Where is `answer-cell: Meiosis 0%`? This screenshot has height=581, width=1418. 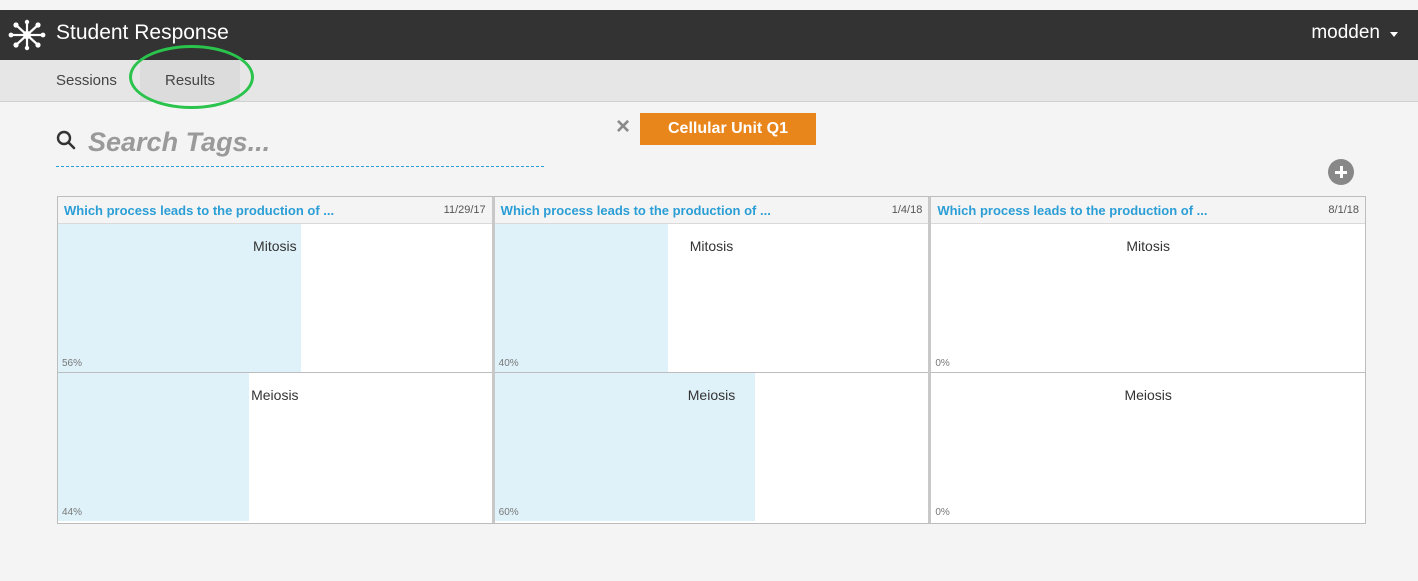
answer-cell: Meiosis 0% is located at coordinates (1148, 446).